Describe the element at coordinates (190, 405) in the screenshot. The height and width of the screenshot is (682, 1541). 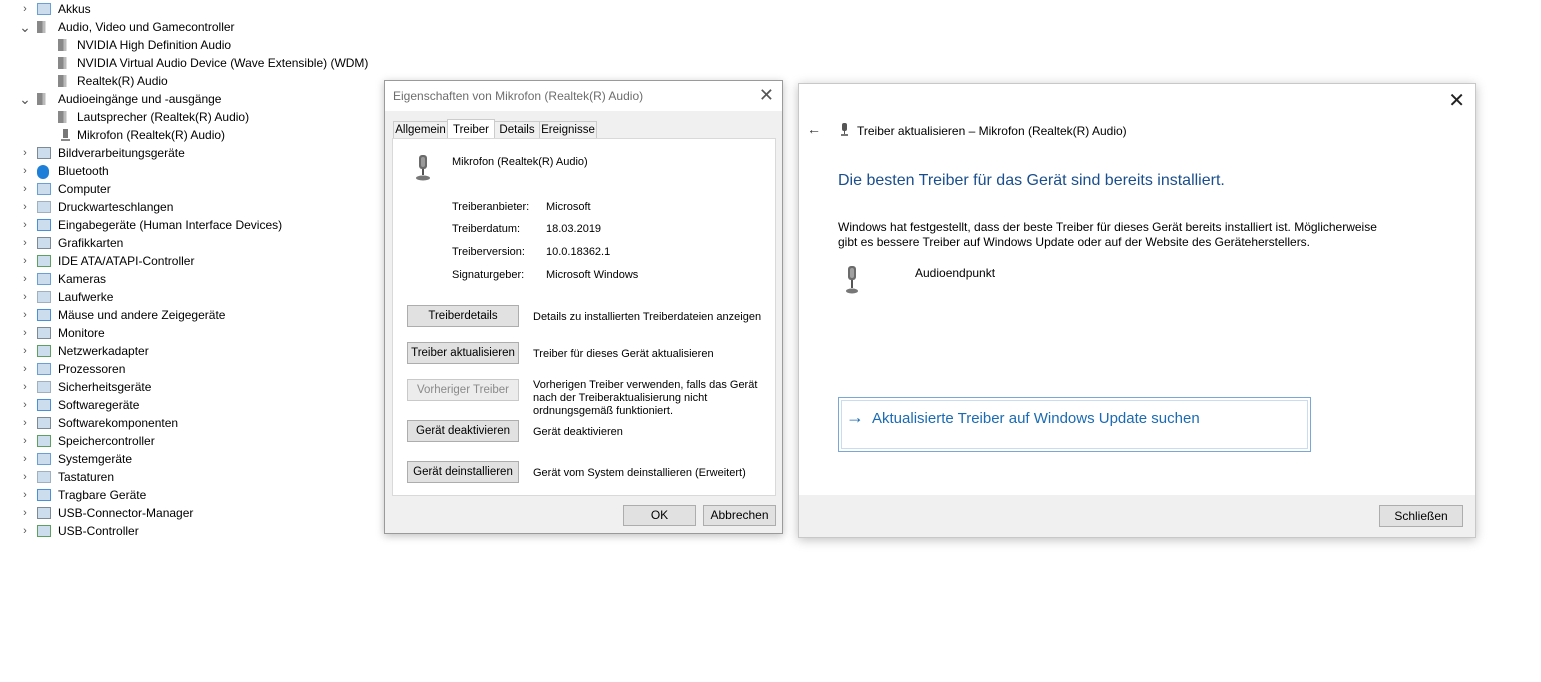
I see `tree-category-item: › Softwaregeräte` at that location.